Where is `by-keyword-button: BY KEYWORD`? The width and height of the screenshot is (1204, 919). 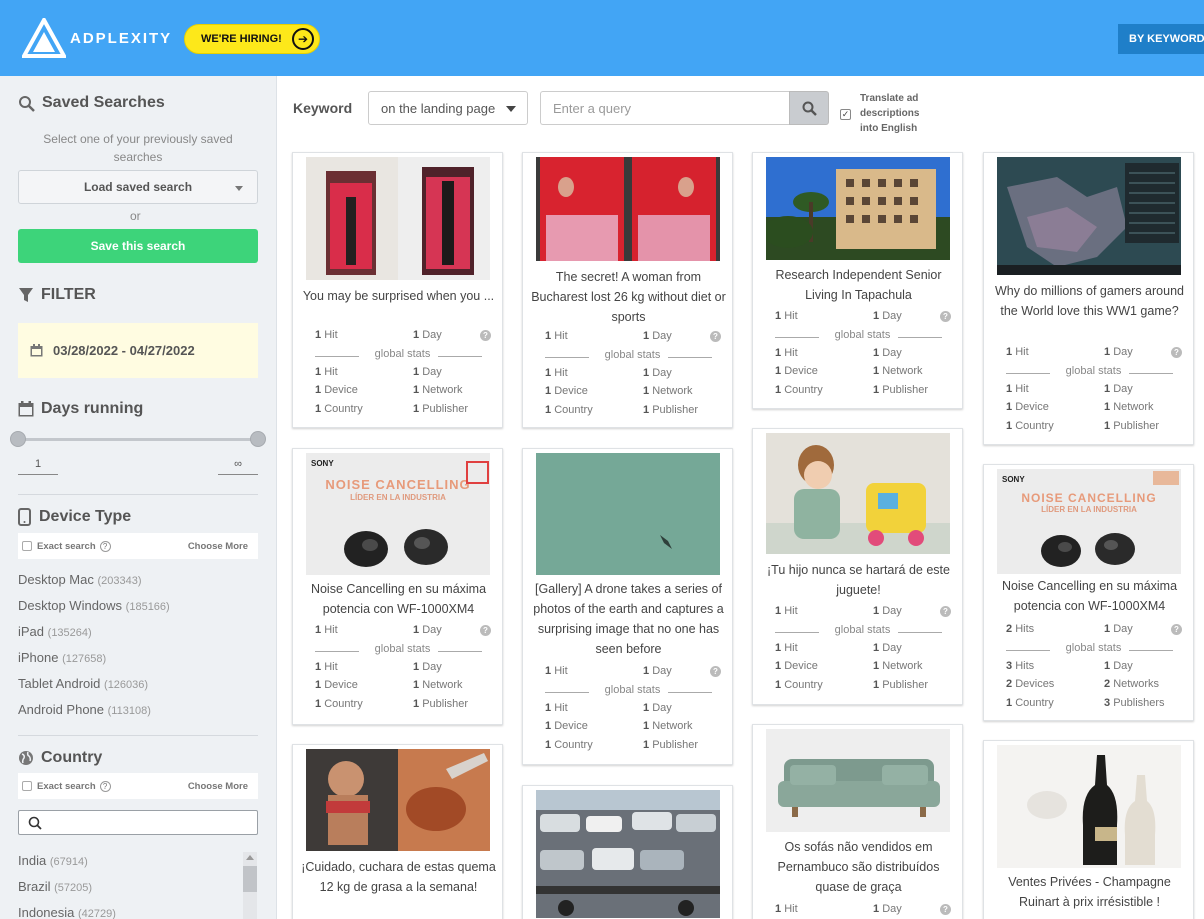 by-keyword-button: BY KEYWORD is located at coordinates (1161, 39).